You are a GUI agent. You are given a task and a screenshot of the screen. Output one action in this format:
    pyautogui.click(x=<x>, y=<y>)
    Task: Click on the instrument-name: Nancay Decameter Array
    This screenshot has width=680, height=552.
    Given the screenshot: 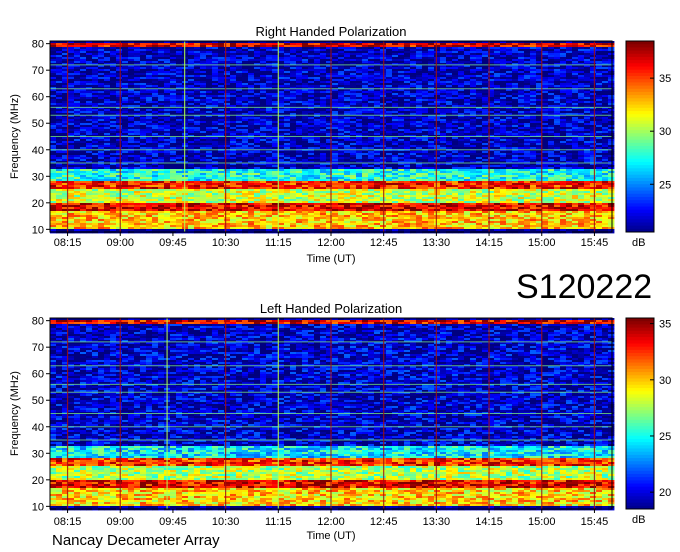 What is the action you would take?
    pyautogui.click(x=136, y=540)
    